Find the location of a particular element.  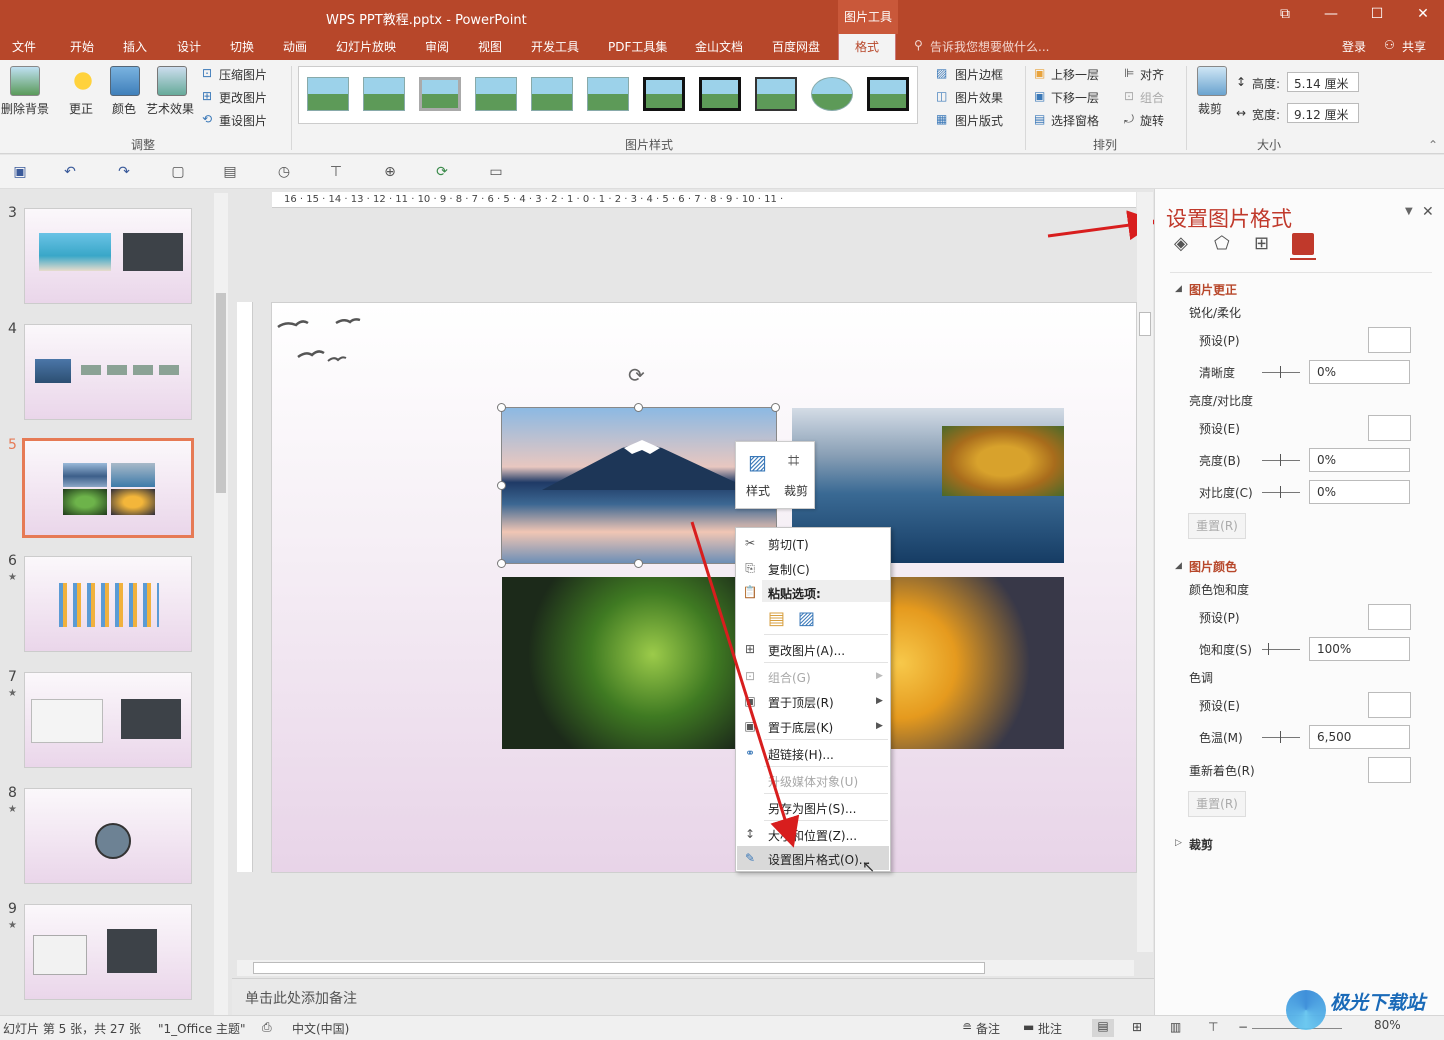

contrast-label: 对比度(C) is located at coordinates (1226, 493).